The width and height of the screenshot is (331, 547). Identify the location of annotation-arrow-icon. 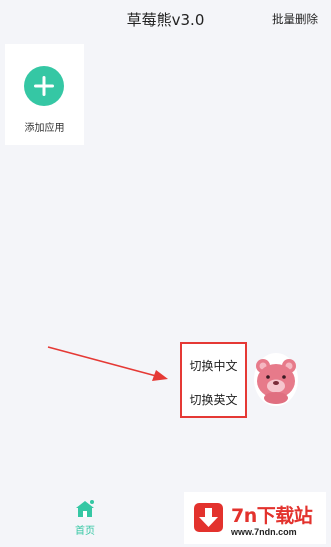
(107, 363).